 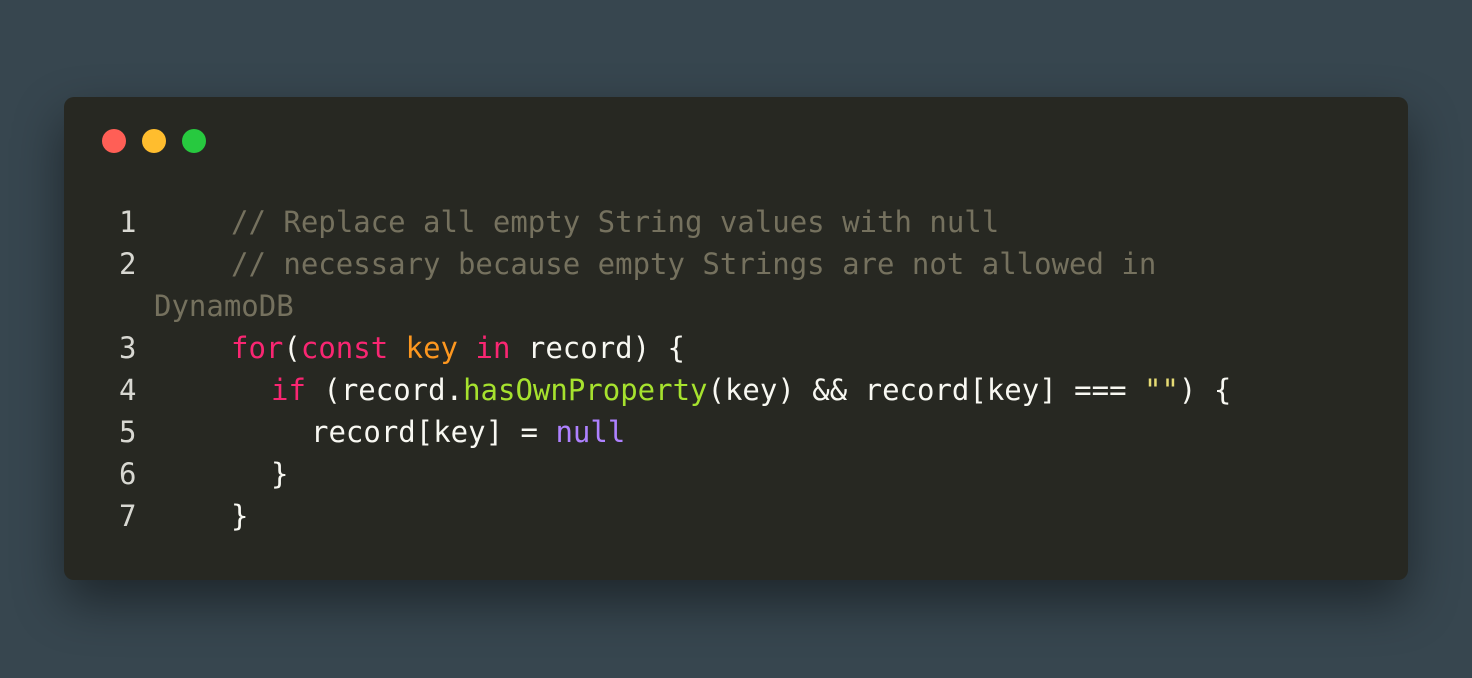 I want to click on code-line: 5 record[key] = null, so click(x=736, y=432).